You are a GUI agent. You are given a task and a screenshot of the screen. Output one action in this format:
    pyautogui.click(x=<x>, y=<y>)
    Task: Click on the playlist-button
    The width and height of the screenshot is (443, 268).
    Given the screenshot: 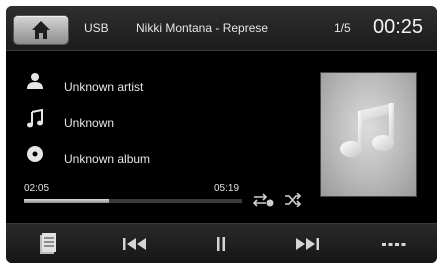 What is the action you would take?
    pyautogui.click(x=49, y=243)
    